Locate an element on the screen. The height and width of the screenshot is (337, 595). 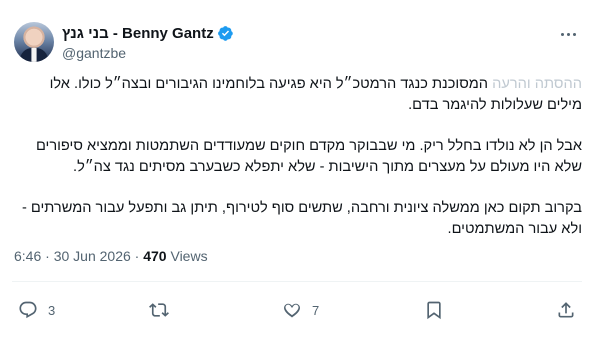
tweet-header: בני גנץ - Benny Gantz @gantzbe is located at coordinates (297, 44).